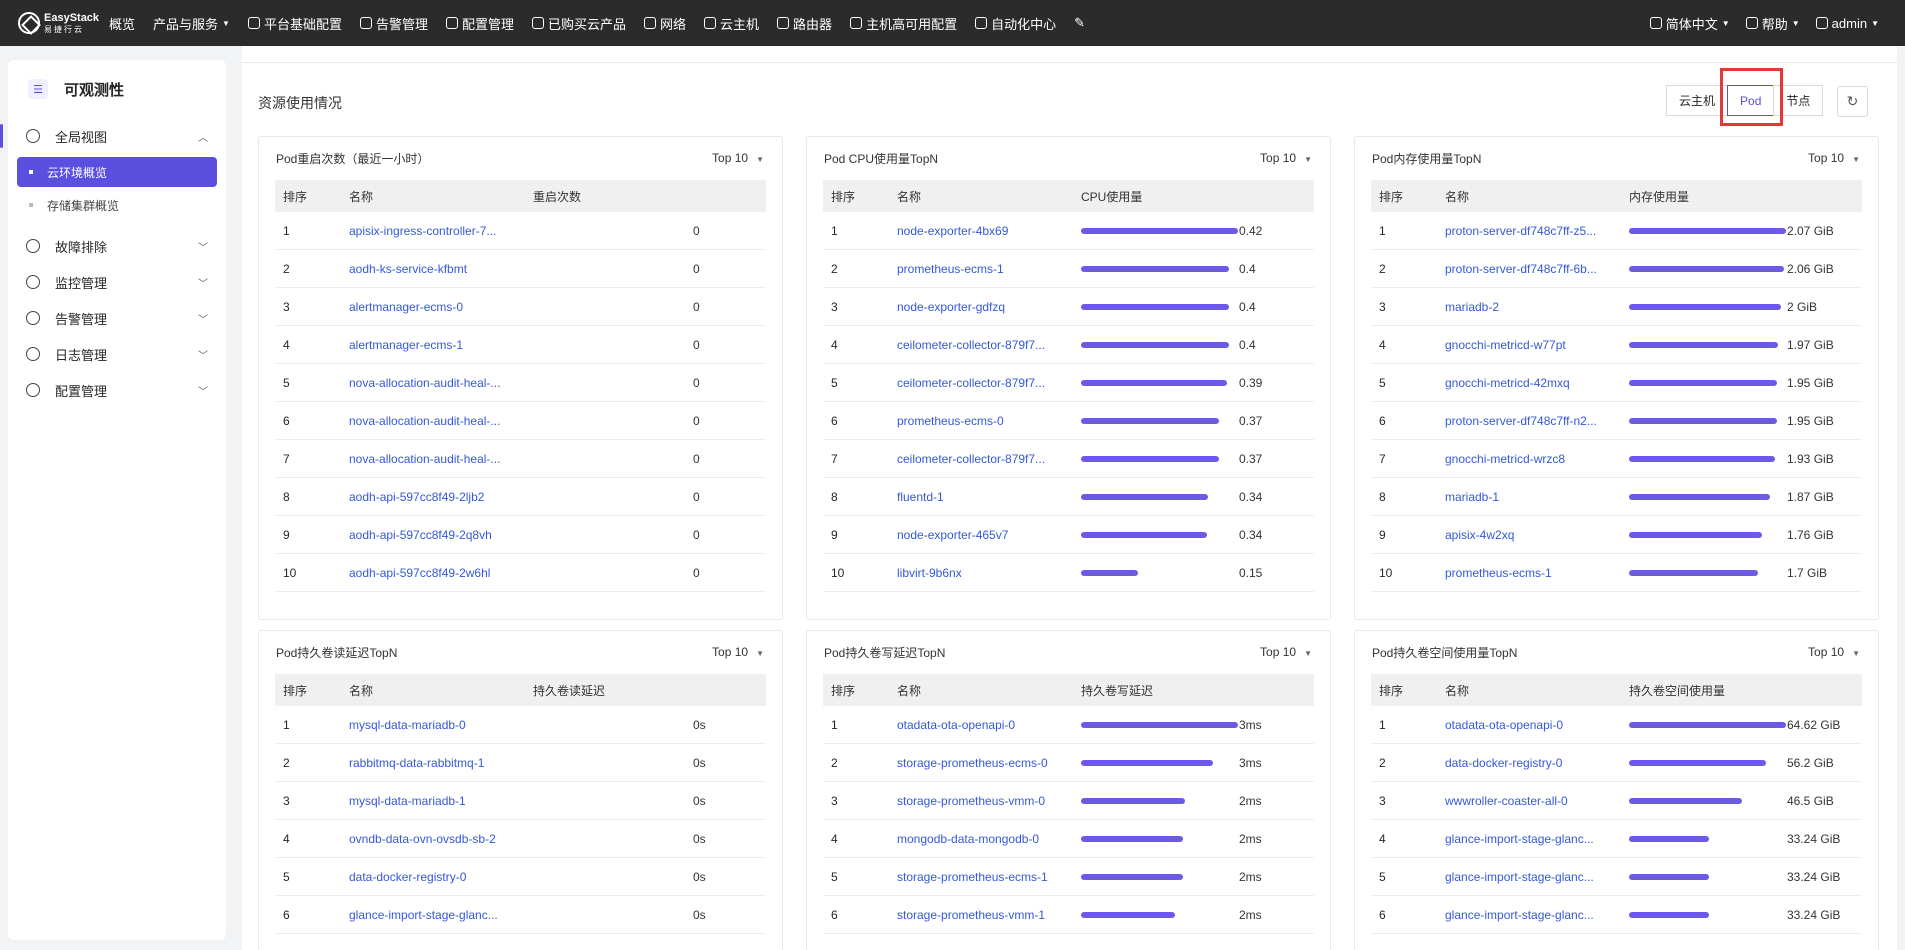 Image resolution: width=1905 pixels, height=950 pixels. What do you see at coordinates (1079, 23) in the screenshot?
I see `pin-button: ✎` at bounding box center [1079, 23].